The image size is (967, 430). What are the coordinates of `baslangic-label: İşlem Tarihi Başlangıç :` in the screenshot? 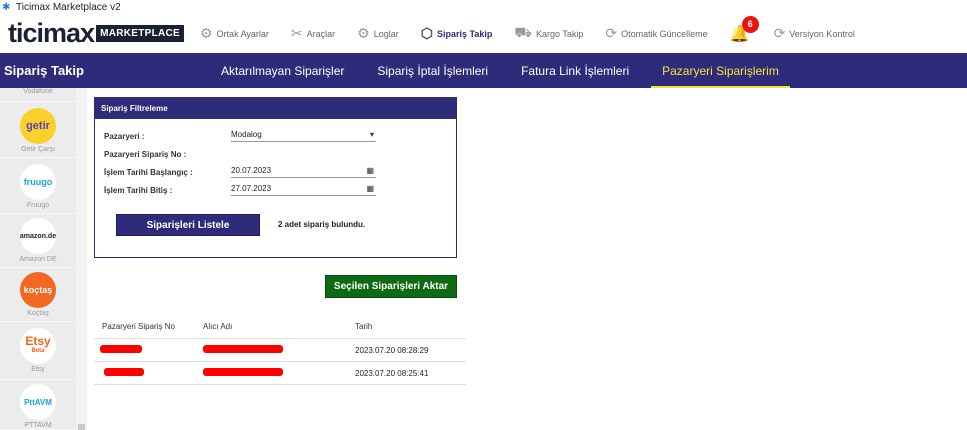 It's located at (148, 172).